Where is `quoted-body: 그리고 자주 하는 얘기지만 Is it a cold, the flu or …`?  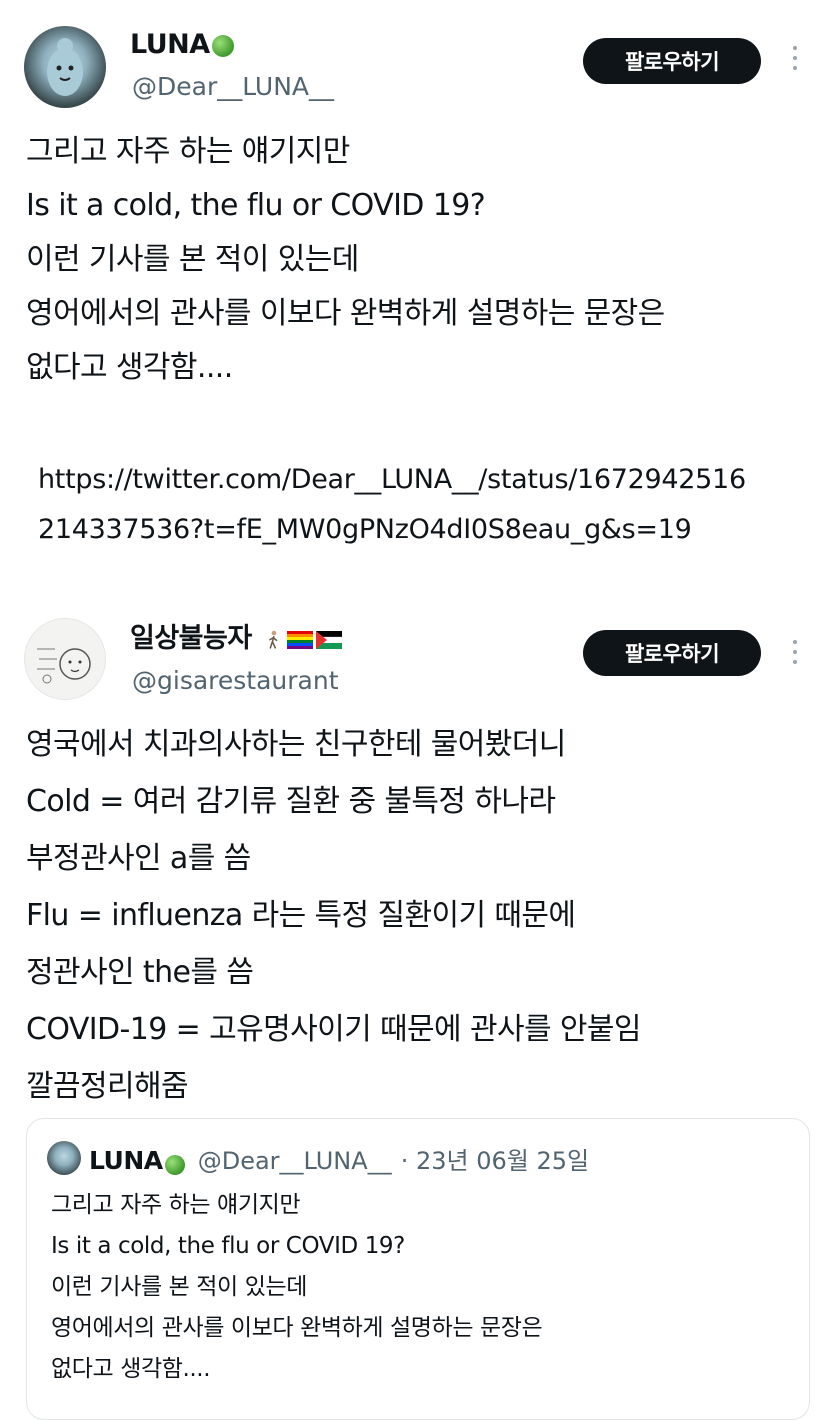
quoted-body: 그리고 자주 하는 얘기지만 Is it a cold, the flu or … is located at coordinates (297, 1287).